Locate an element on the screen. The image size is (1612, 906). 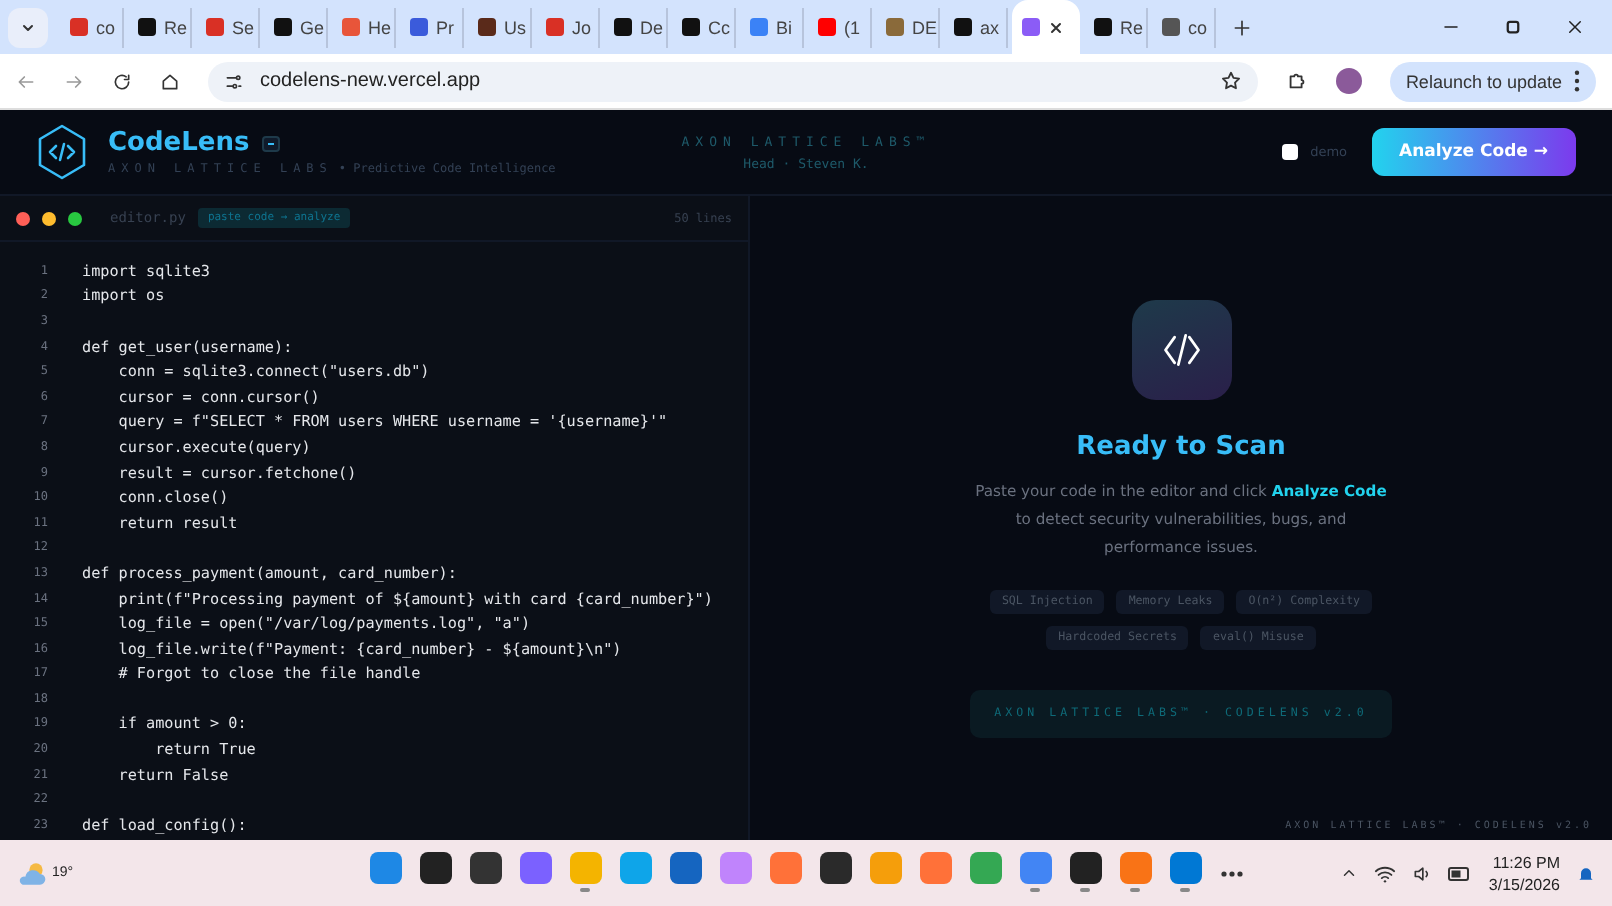
clock: 11:26 PM 3/15/2026 is located at coordinates (1524, 873).